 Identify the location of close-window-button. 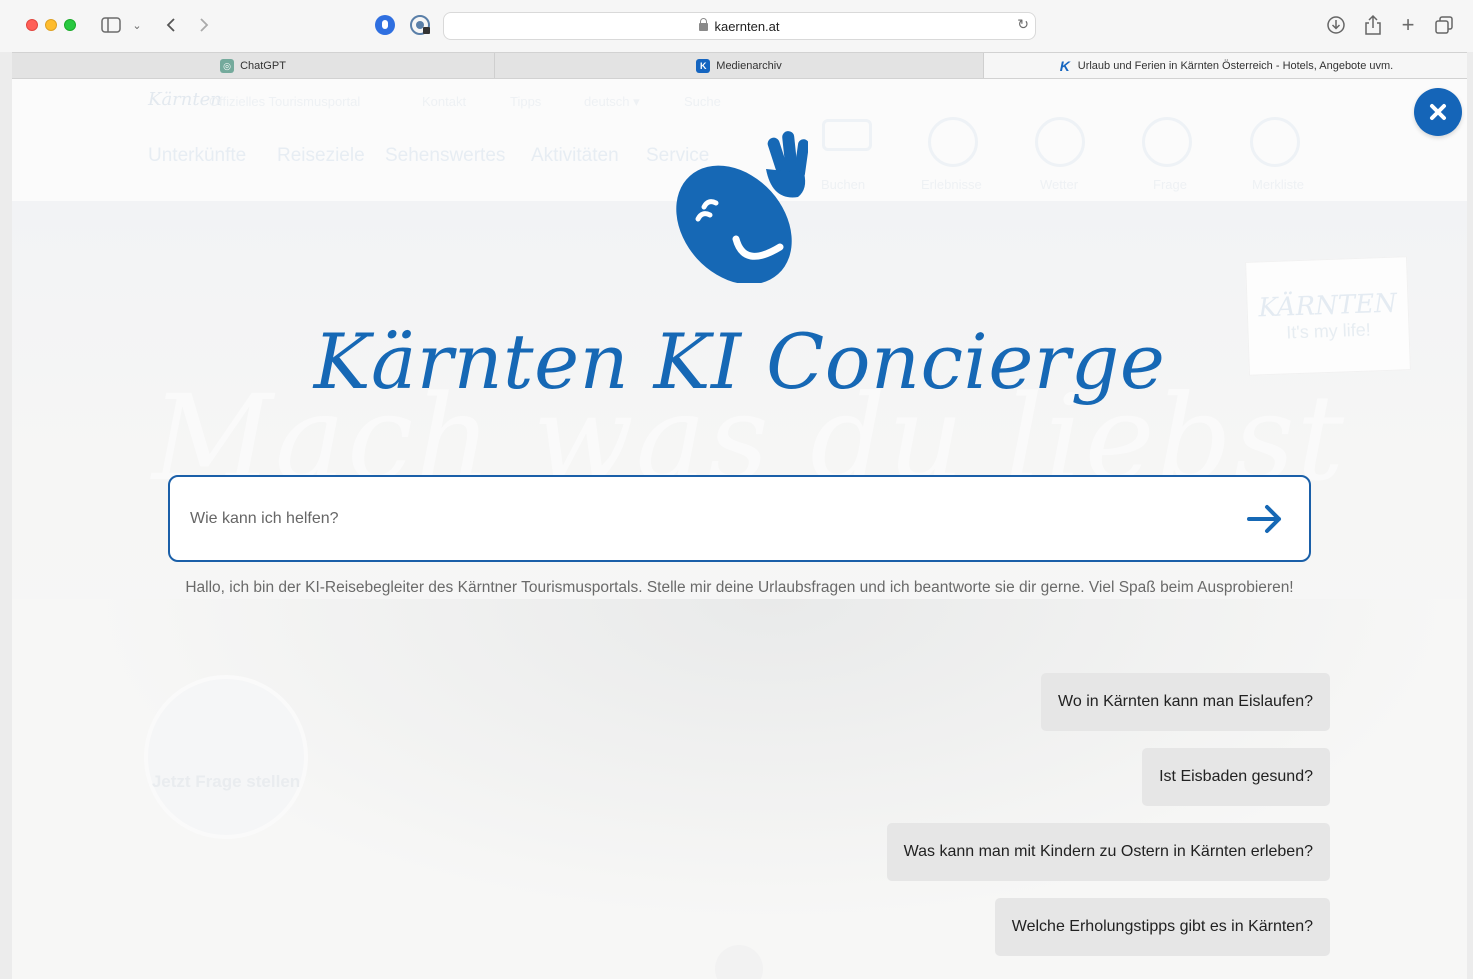
(32, 25).